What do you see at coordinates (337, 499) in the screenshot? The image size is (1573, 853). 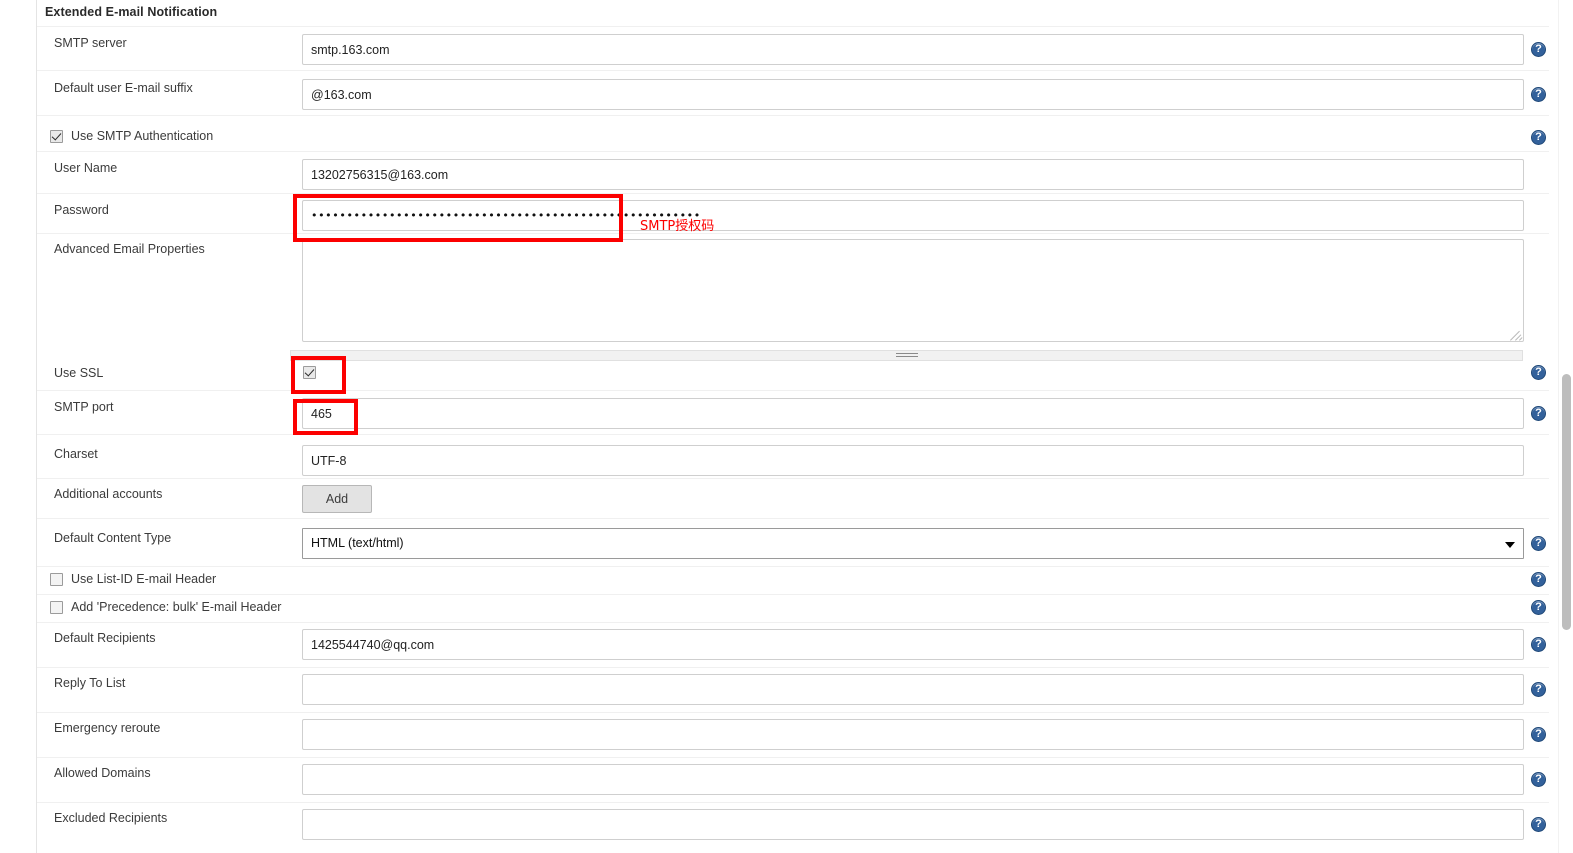 I see `add-account-button: Add` at bounding box center [337, 499].